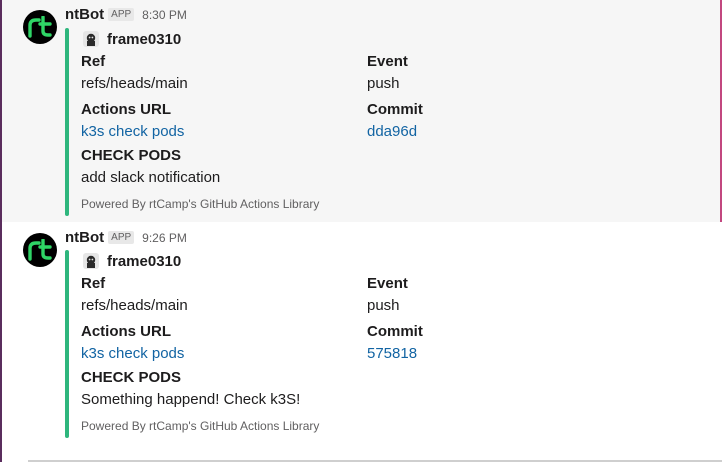 This screenshot has width=722, height=462. I want to click on message-header: ntBot APP 8:30 PM, so click(126, 14).